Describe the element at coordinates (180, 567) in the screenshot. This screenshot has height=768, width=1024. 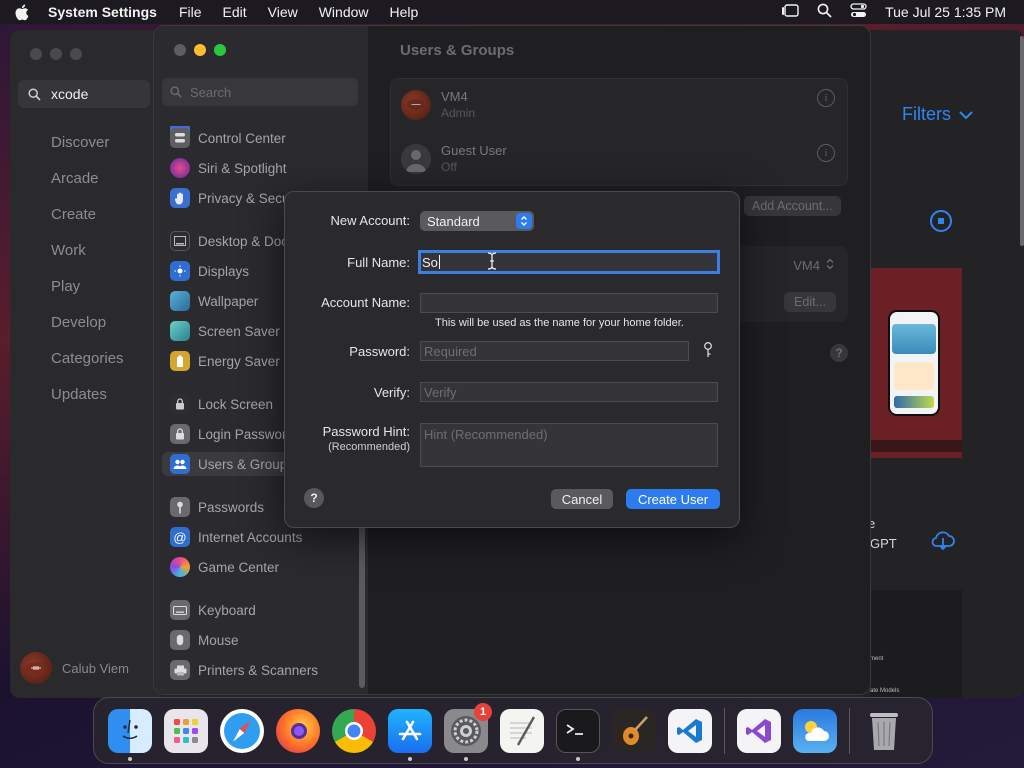
I see `game-center-icon` at that location.